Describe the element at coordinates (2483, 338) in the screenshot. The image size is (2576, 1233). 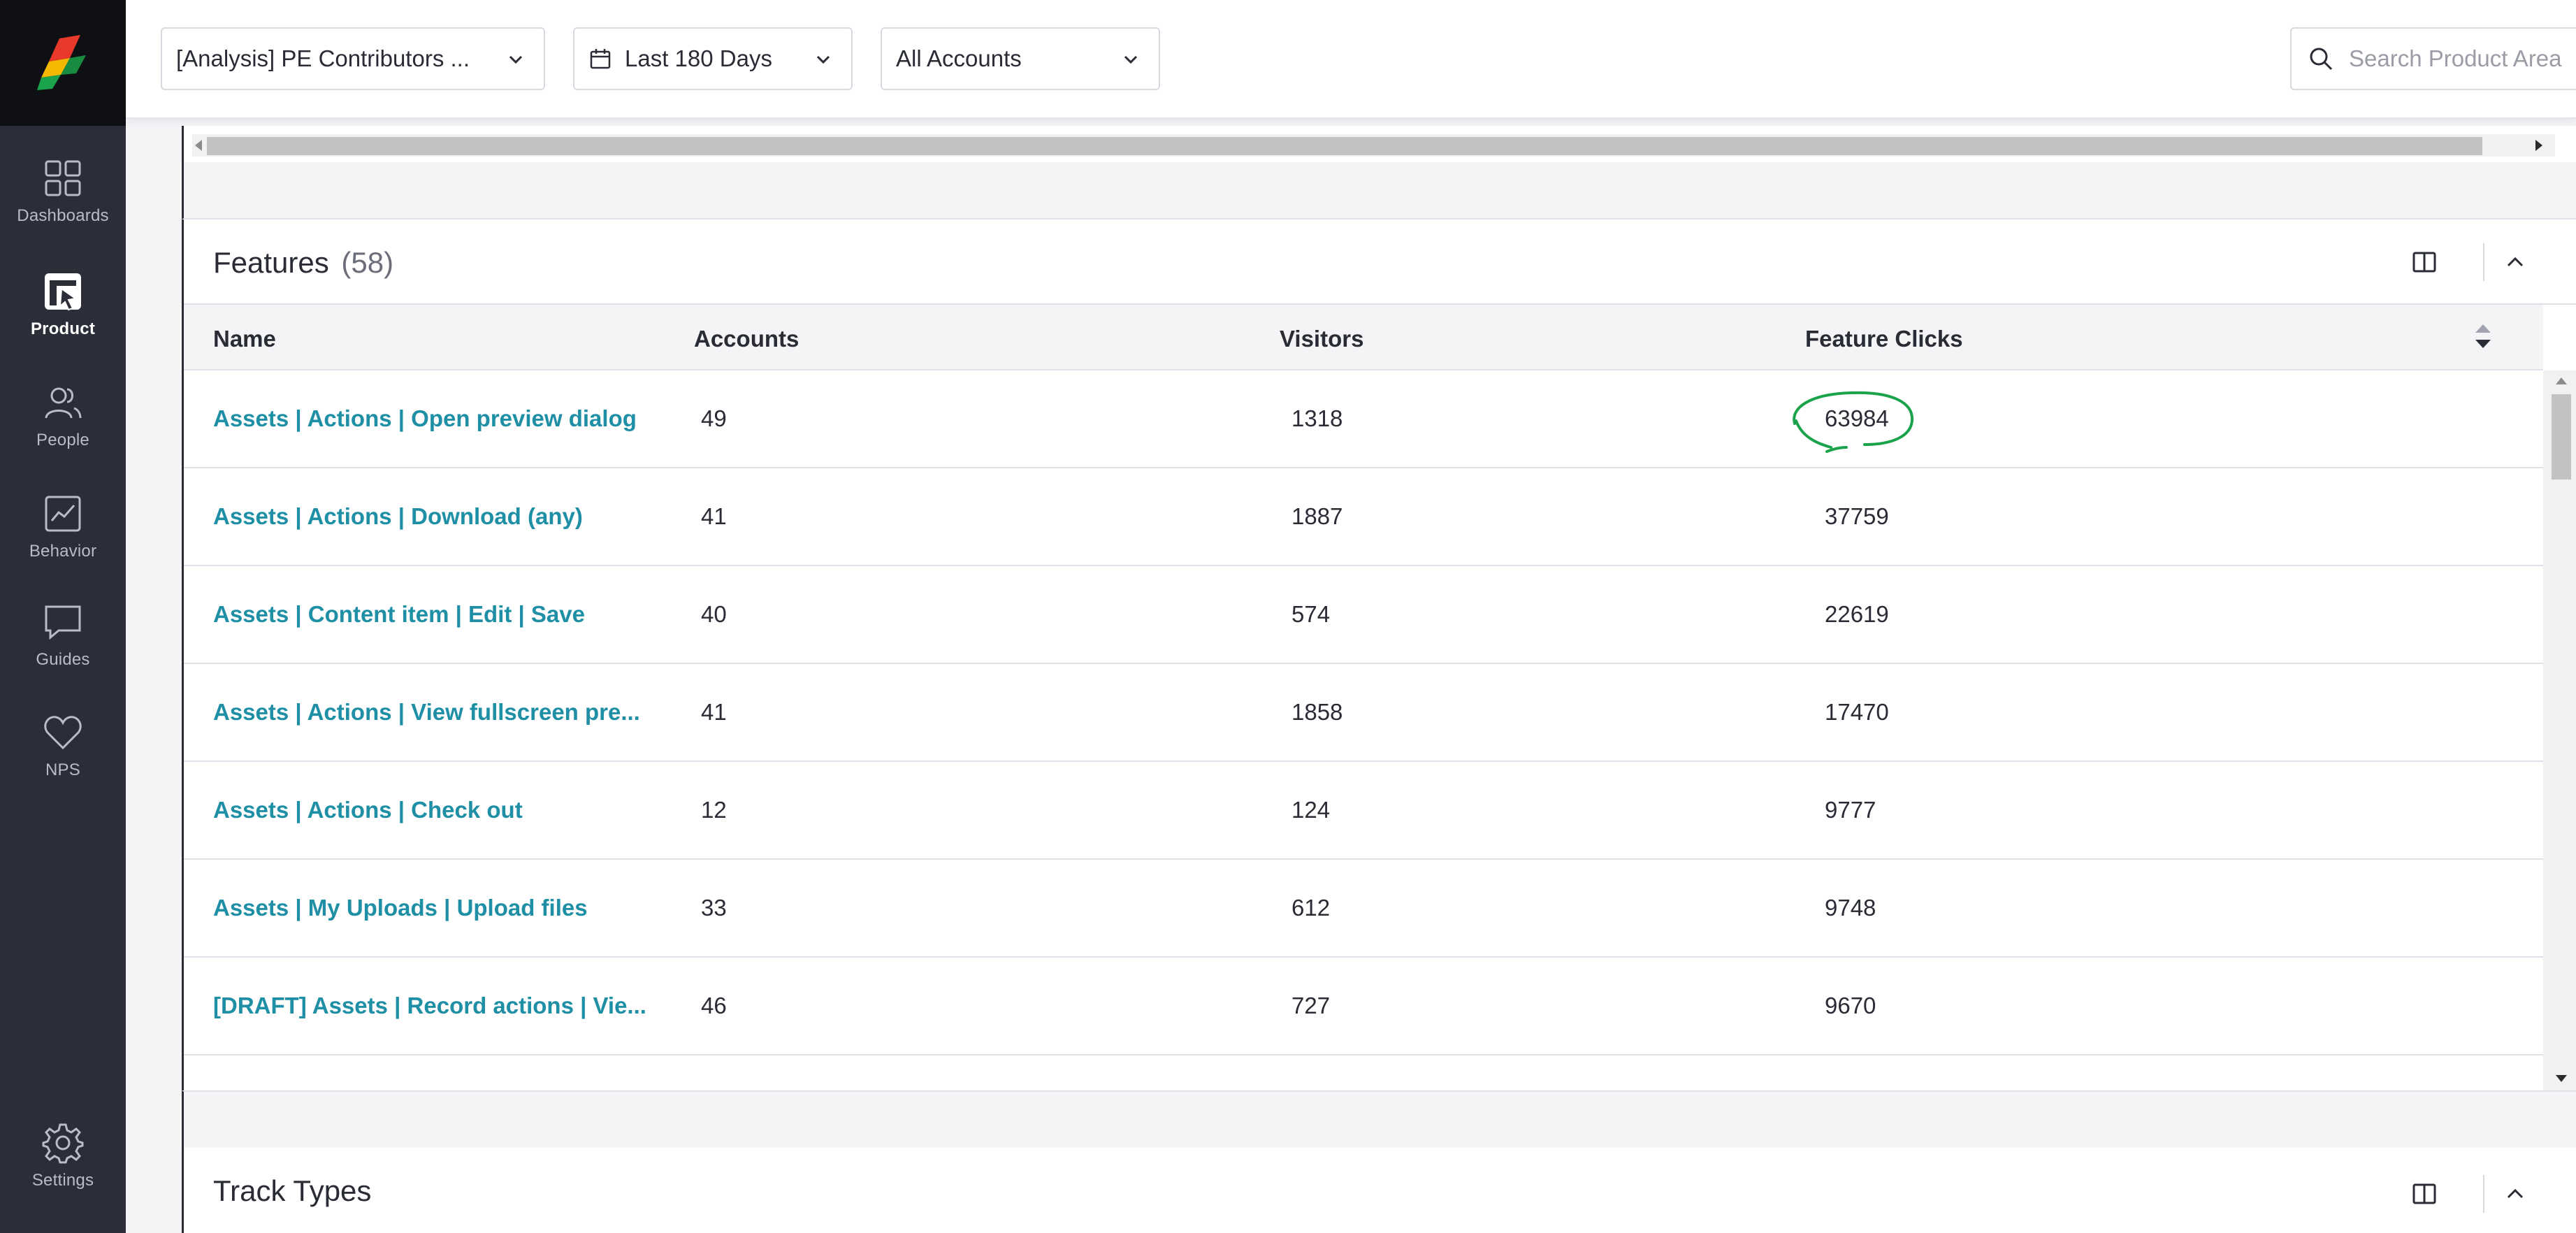
I see `sort-descending-icon` at that location.